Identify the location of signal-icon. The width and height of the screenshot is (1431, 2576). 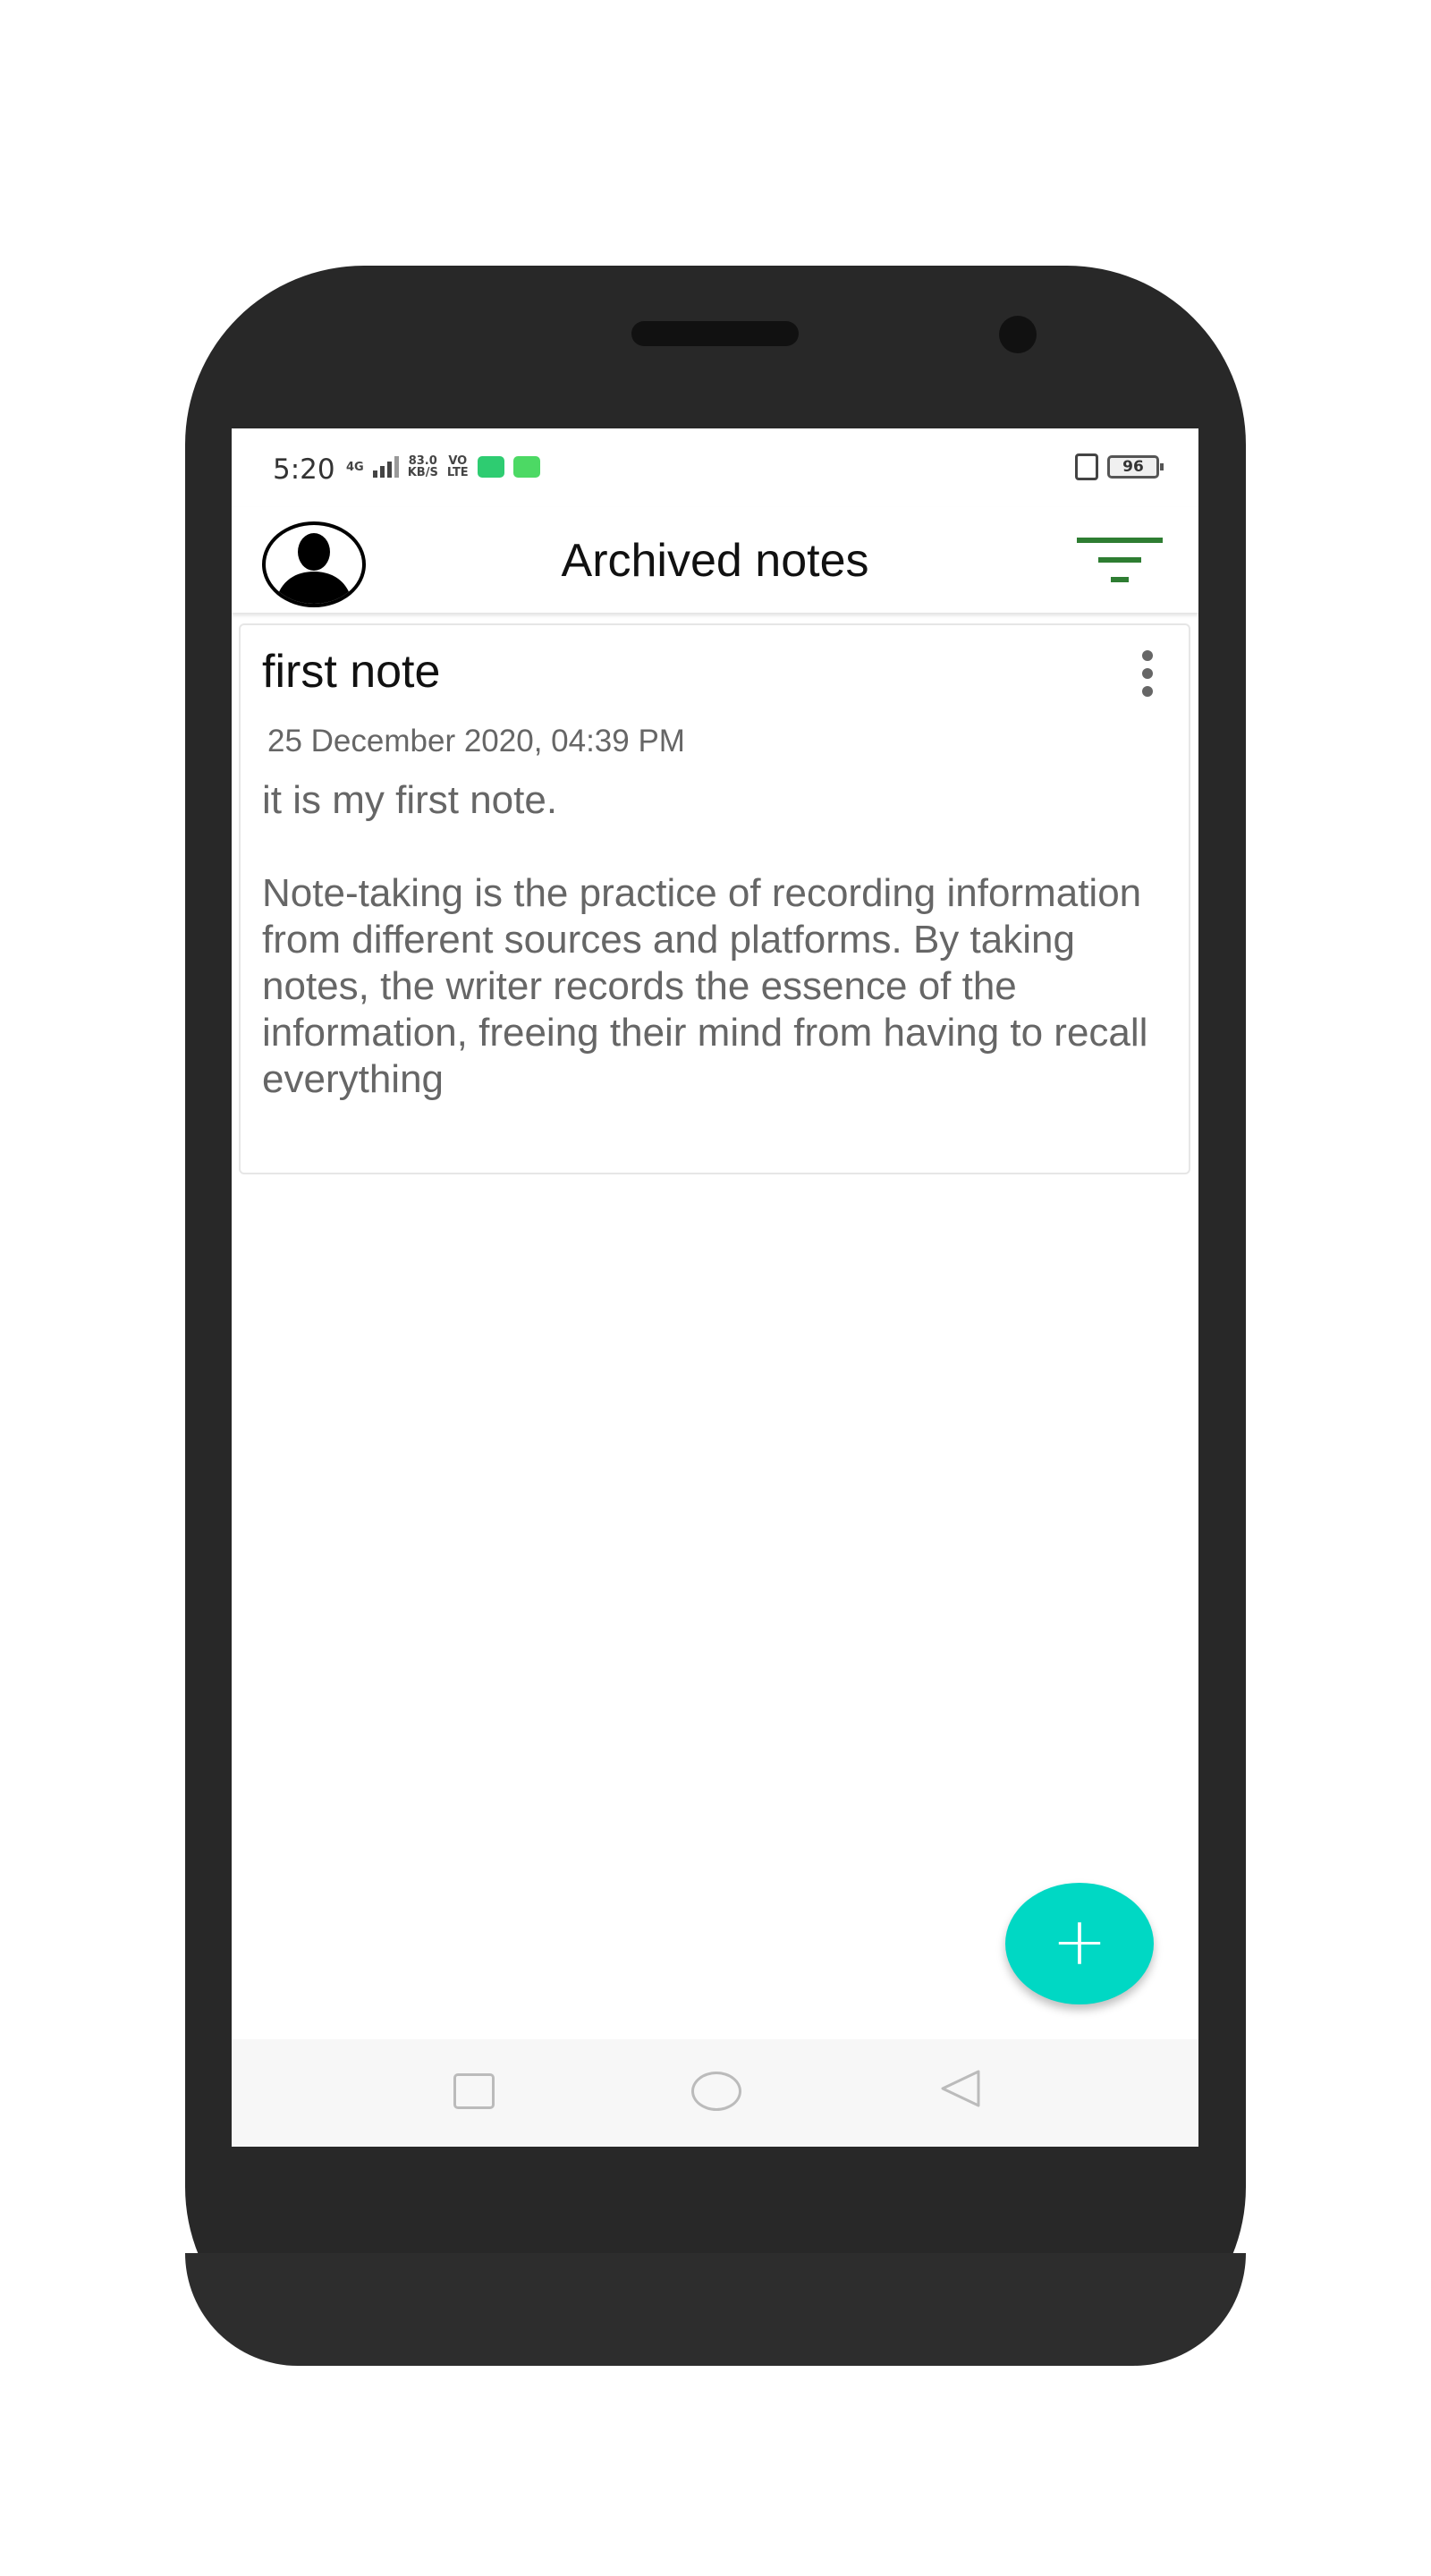
(386, 467).